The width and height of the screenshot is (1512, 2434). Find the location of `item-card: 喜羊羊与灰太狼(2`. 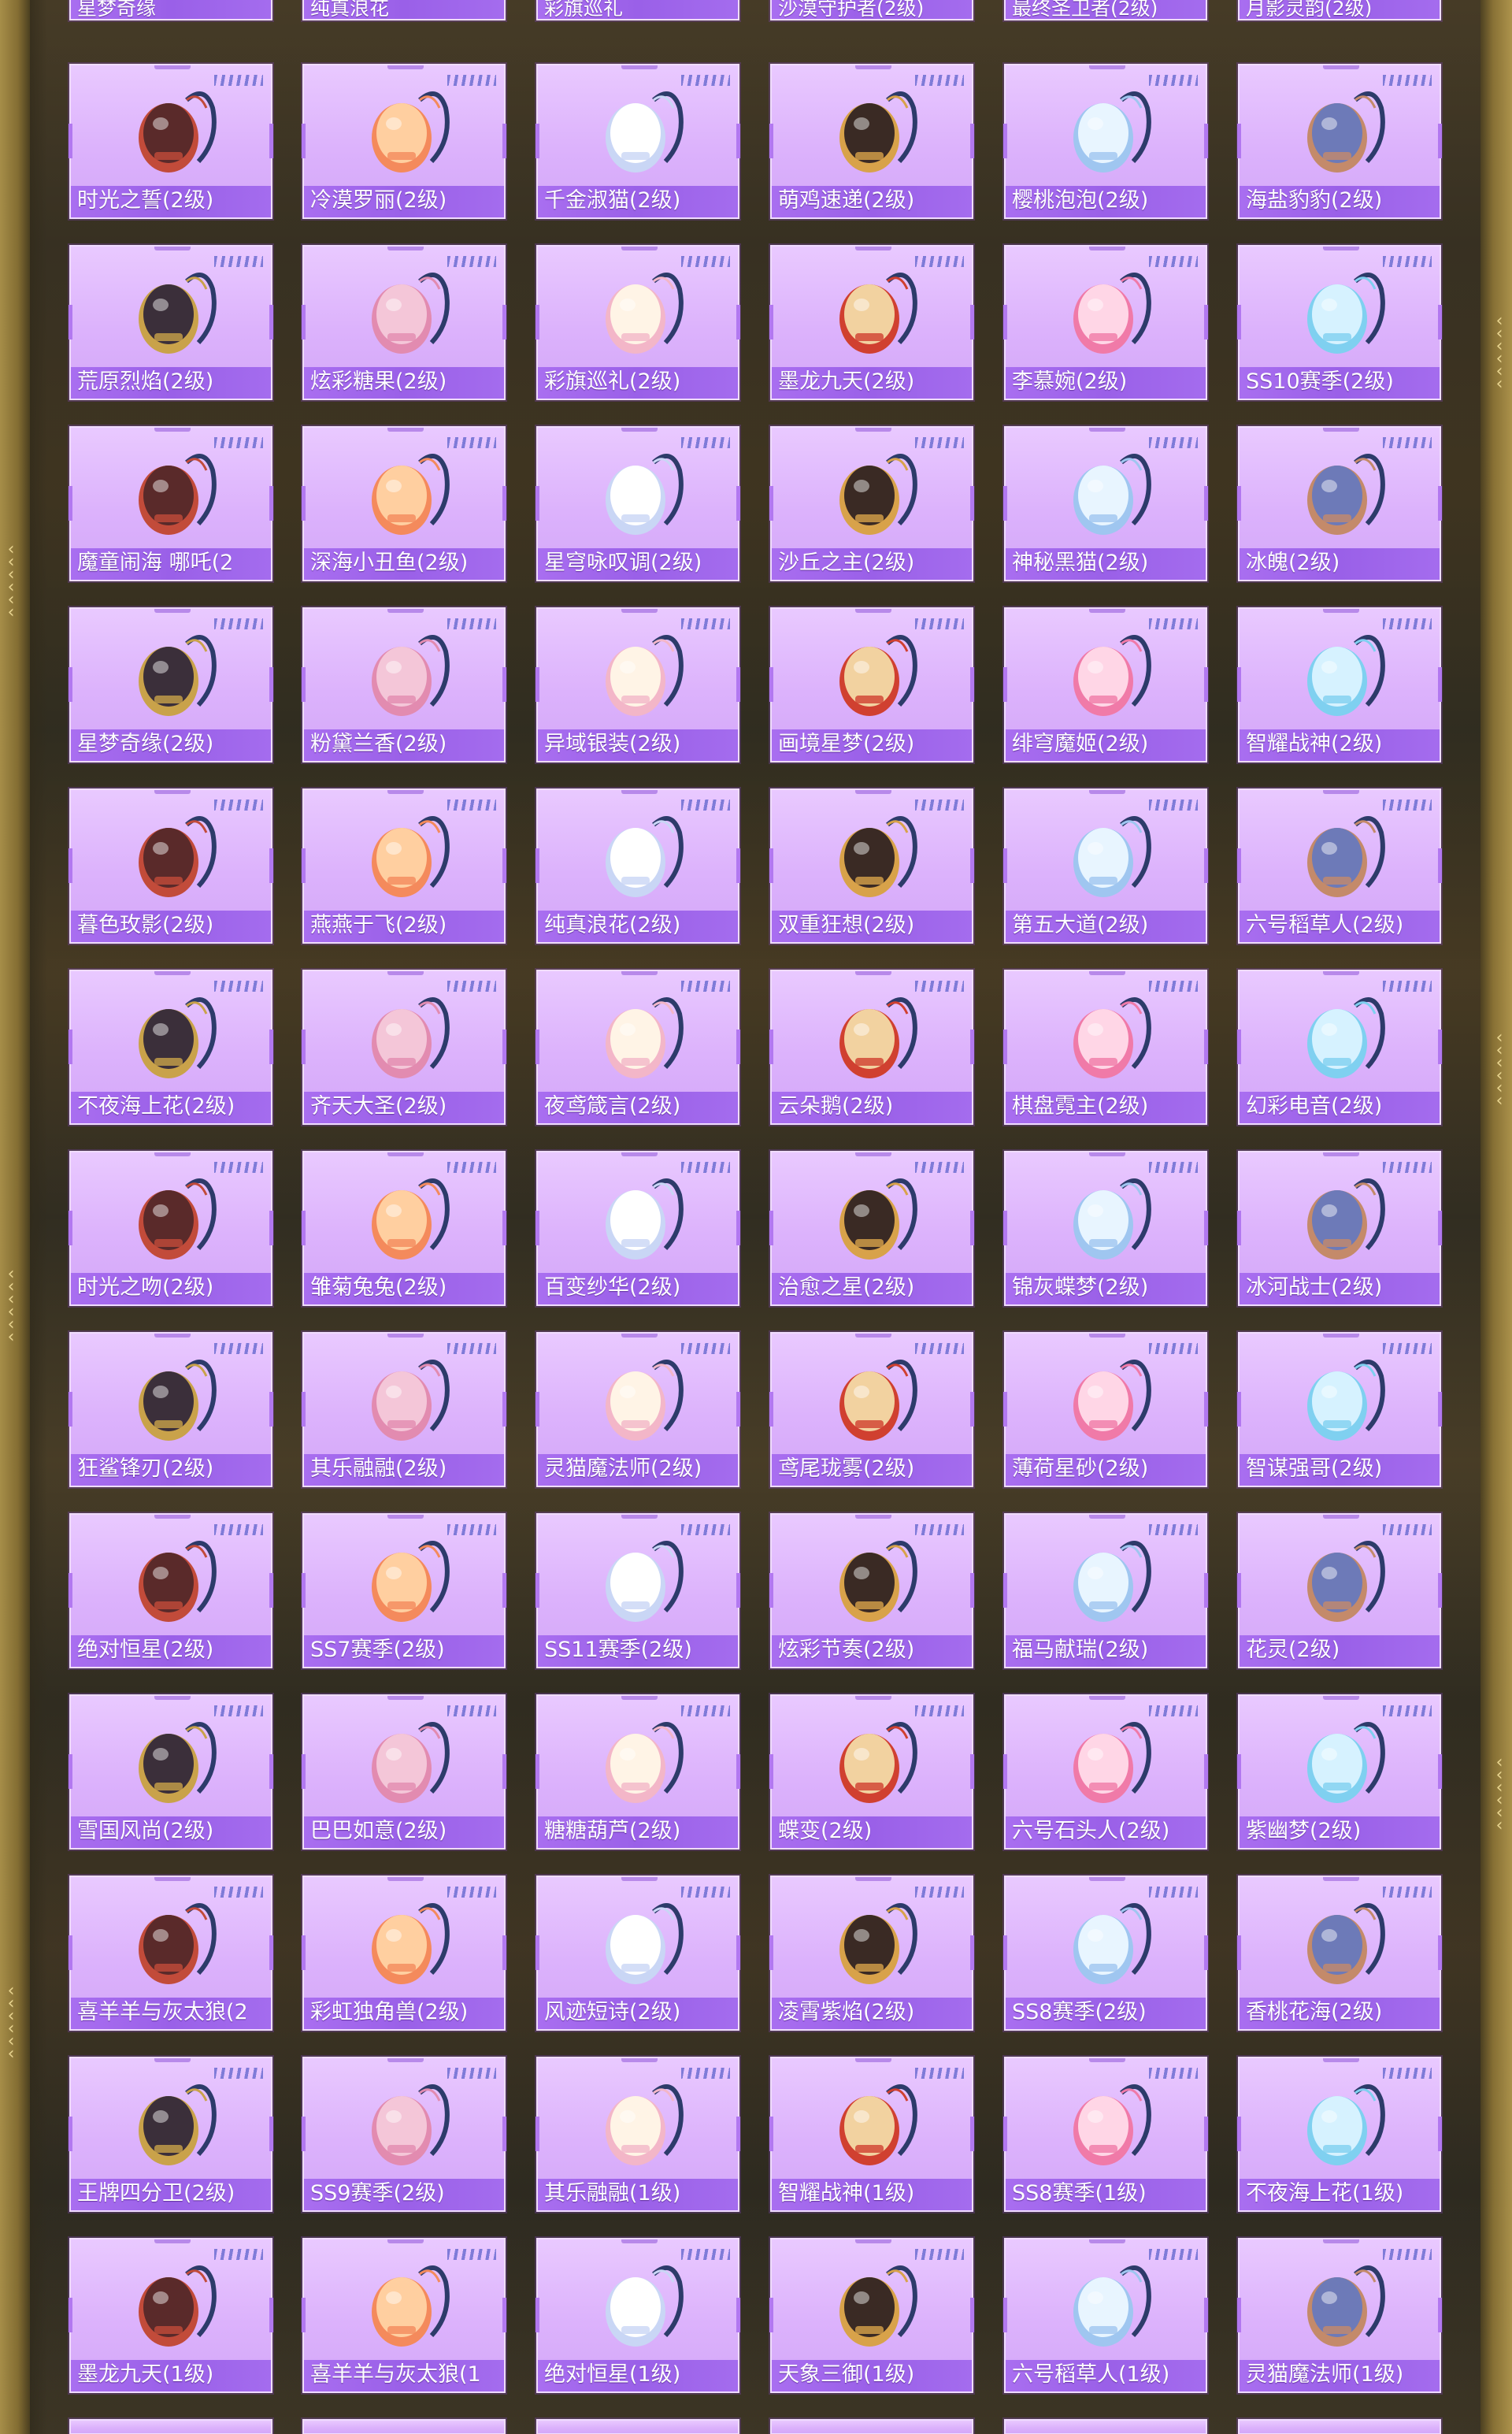

item-card: 喜羊羊与灰太狼(2 is located at coordinates (171, 1954).